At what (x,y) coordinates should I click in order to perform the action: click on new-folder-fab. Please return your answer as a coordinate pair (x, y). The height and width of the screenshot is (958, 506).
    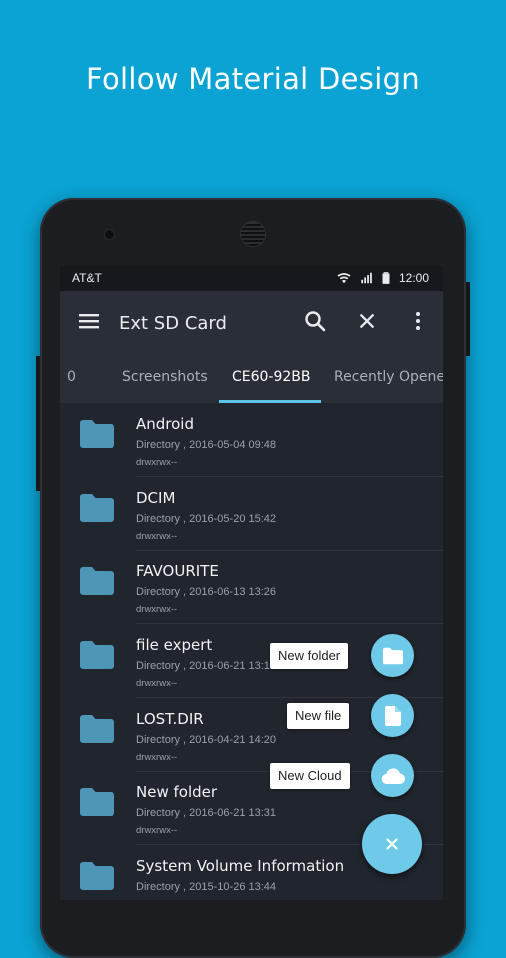
    Looking at the image, I should click on (392, 655).